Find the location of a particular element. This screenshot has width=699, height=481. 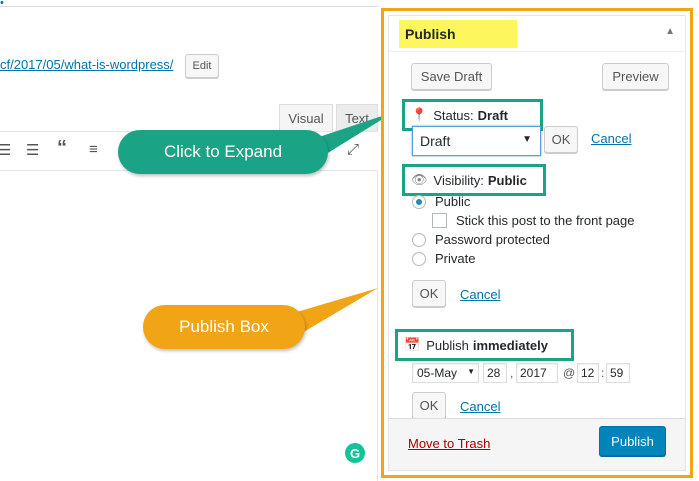

publish-box-title: Publish is located at coordinates (458, 34).